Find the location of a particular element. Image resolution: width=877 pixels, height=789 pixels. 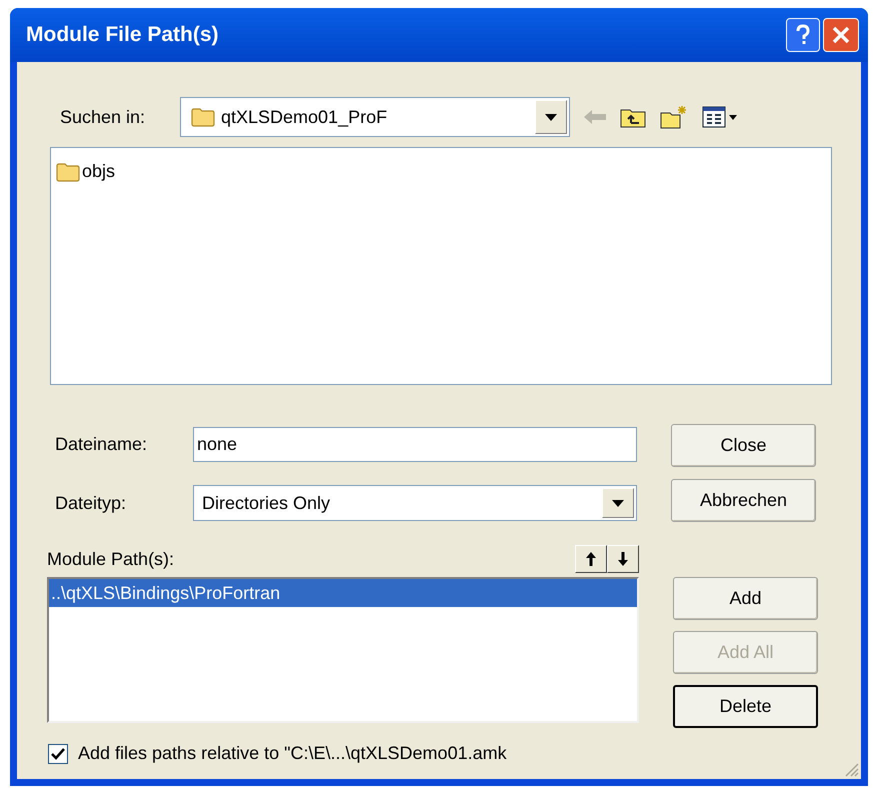

down-arrow-icon is located at coordinates (623, 559).